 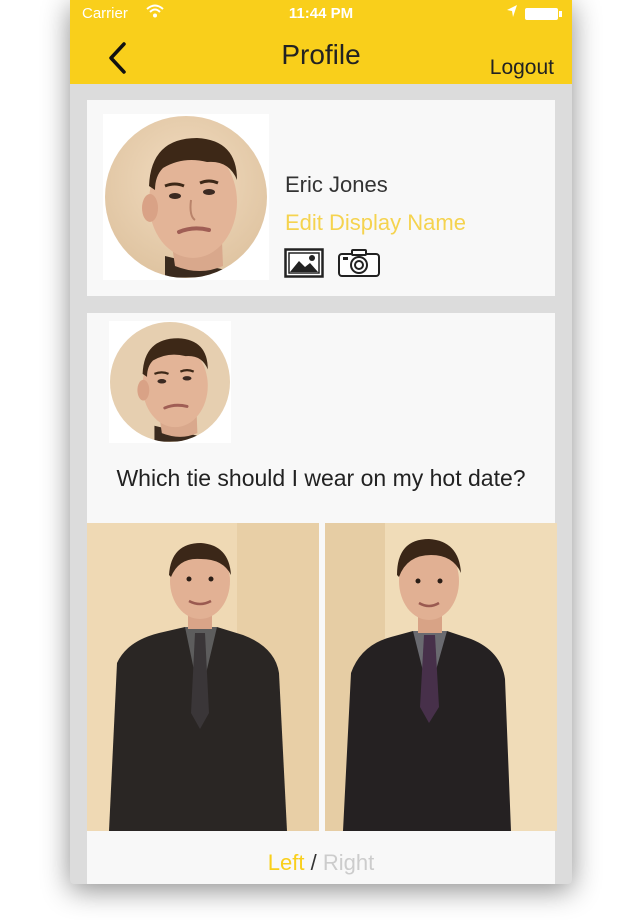 What do you see at coordinates (375, 223) in the screenshot?
I see `edit-display-name-link: Edit Display Name` at bounding box center [375, 223].